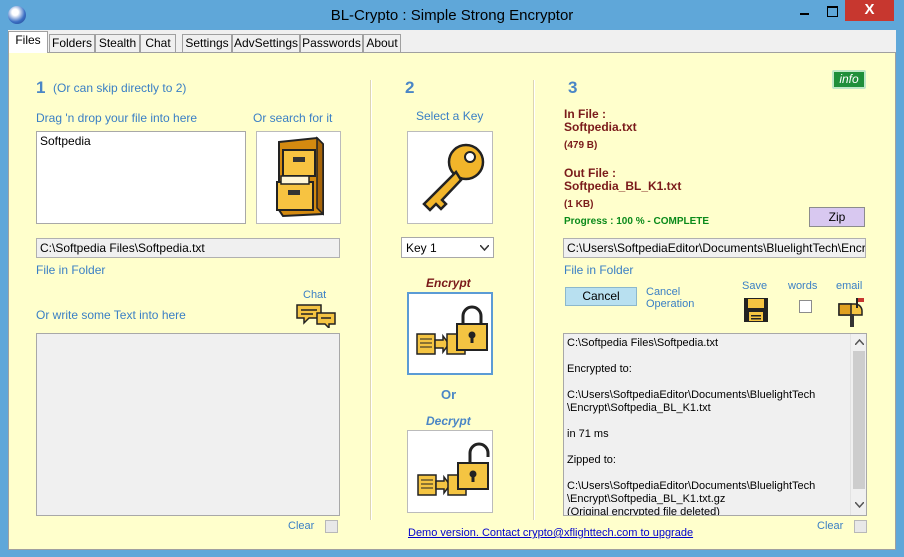  Describe the element at coordinates (41, 87) in the screenshot. I see `step-1-number: 1` at that location.